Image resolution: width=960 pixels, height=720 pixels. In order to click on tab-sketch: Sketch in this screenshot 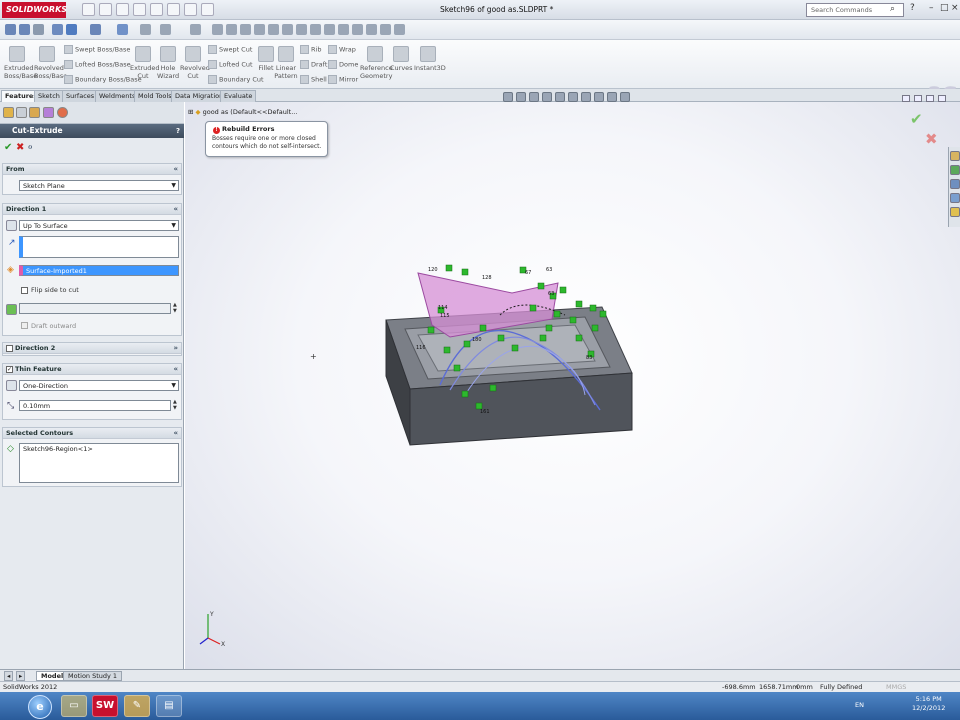, I will do `click(49, 96)`.